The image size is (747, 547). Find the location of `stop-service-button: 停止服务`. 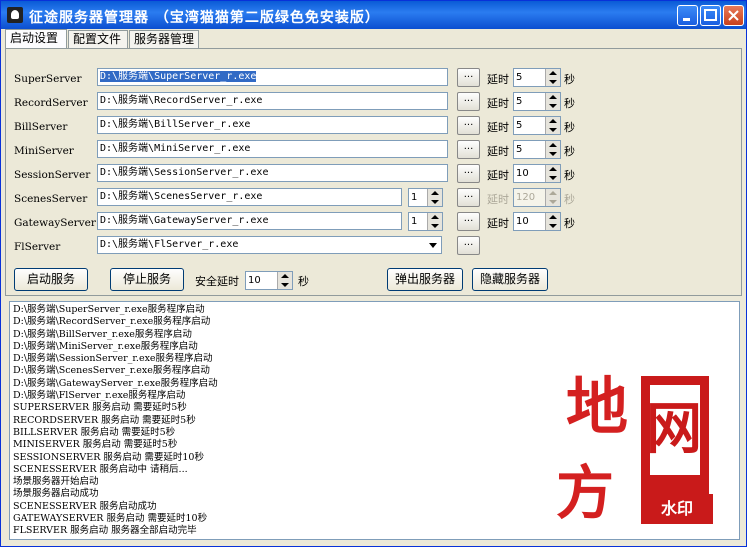

stop-service-button: 停止服务 is located at coordinates (147, 279).